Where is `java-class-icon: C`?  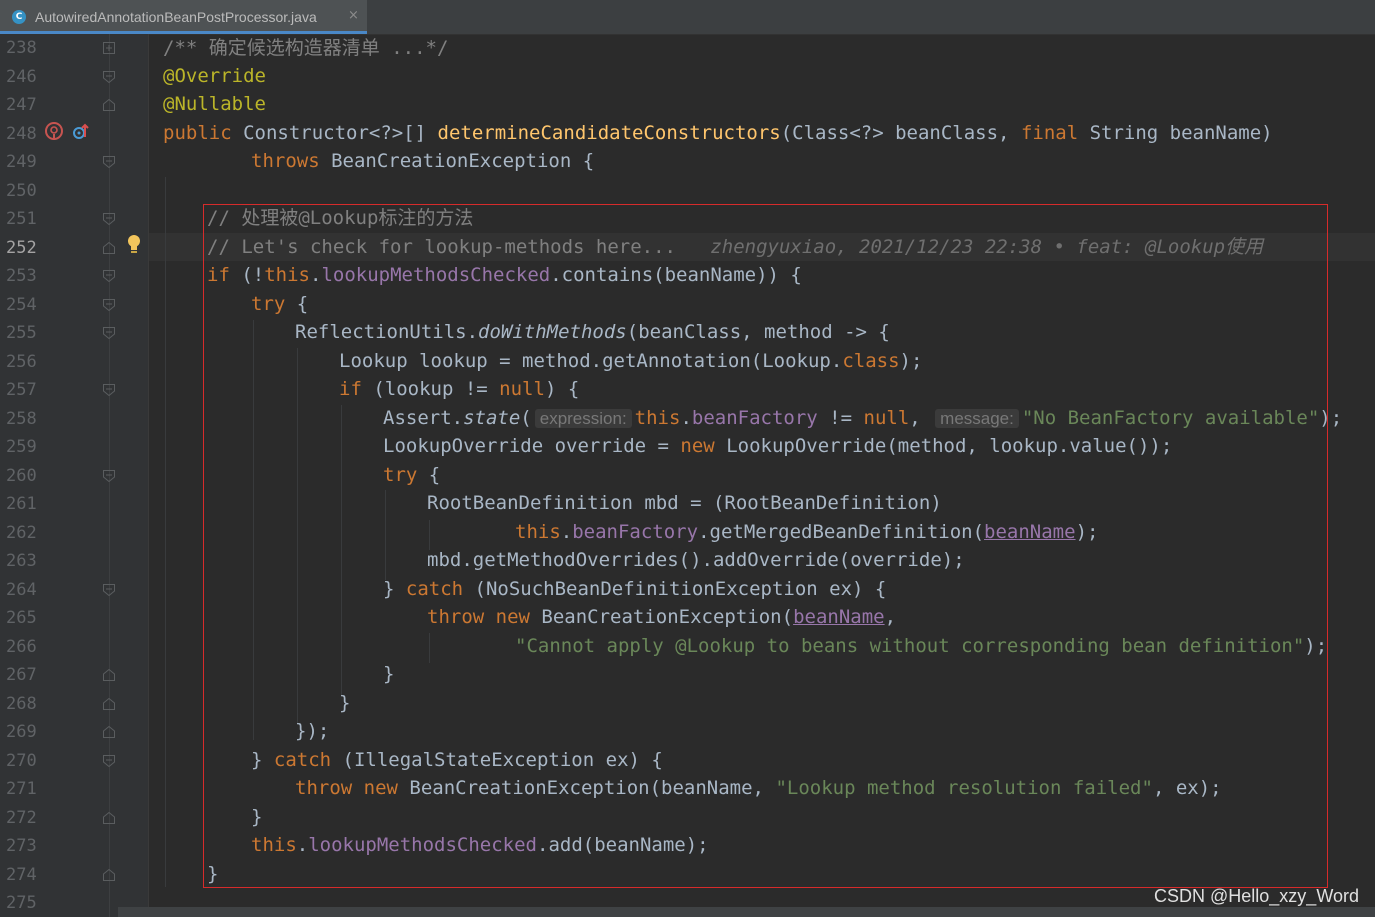
java-class-icon: C is located at coordinates (19, 17).